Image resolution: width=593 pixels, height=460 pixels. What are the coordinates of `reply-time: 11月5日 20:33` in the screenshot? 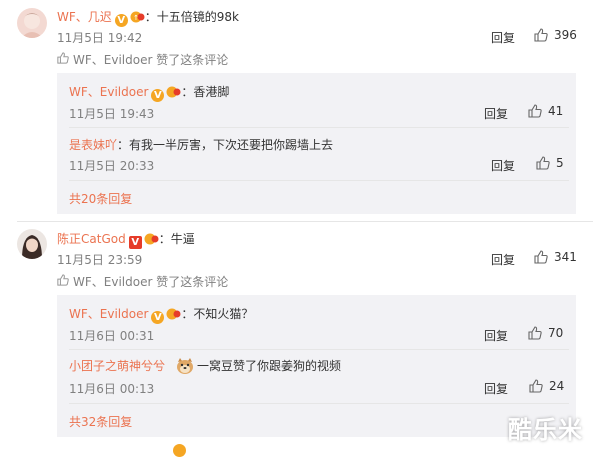 It's located at (112, 166).